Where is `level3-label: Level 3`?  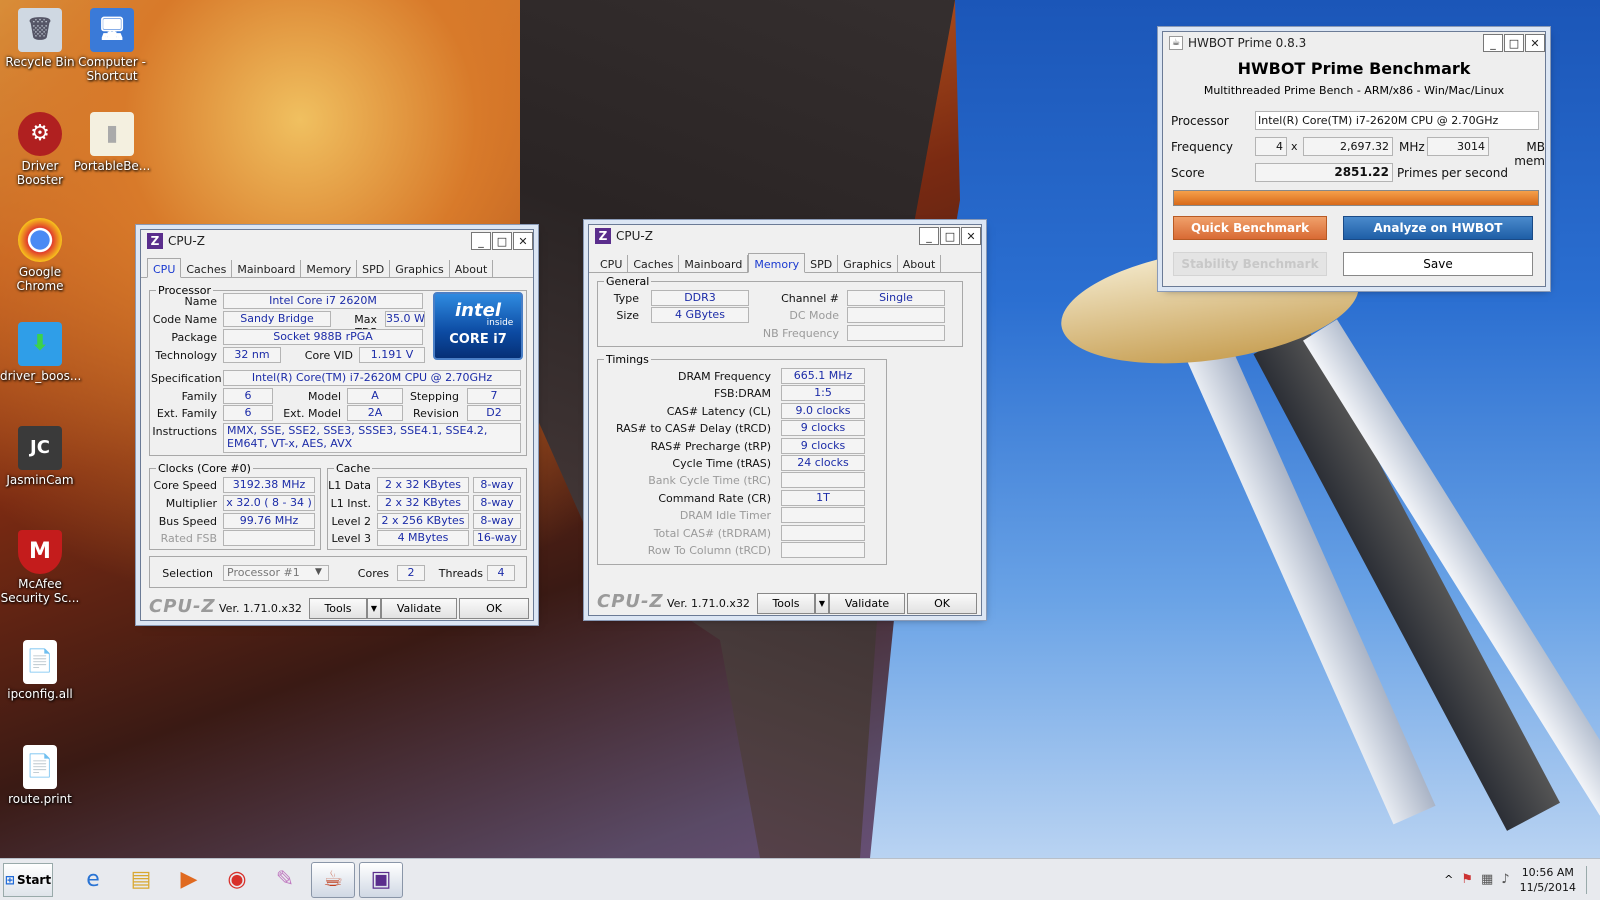
level3-label: Level 3 is located at coordinates (351, 538).